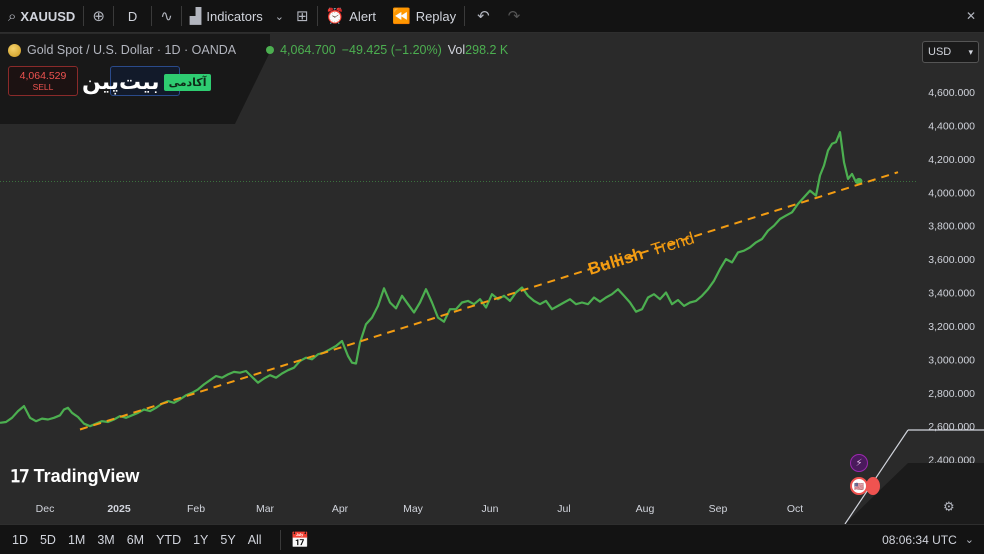  I want to click on price-tick-label: 4,400.000, so click(951, 126).